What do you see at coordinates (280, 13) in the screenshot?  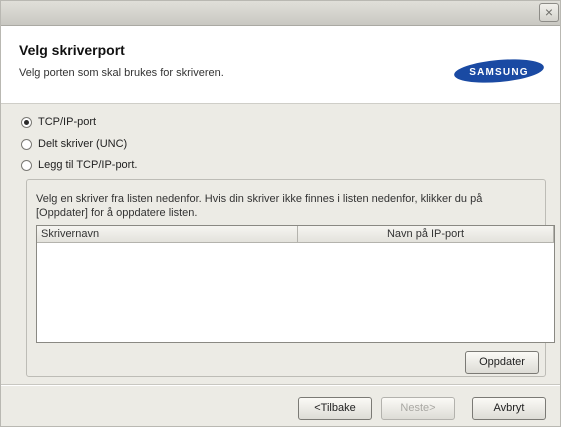 I see `title-bar: ×` at bounding box center [280, 13].